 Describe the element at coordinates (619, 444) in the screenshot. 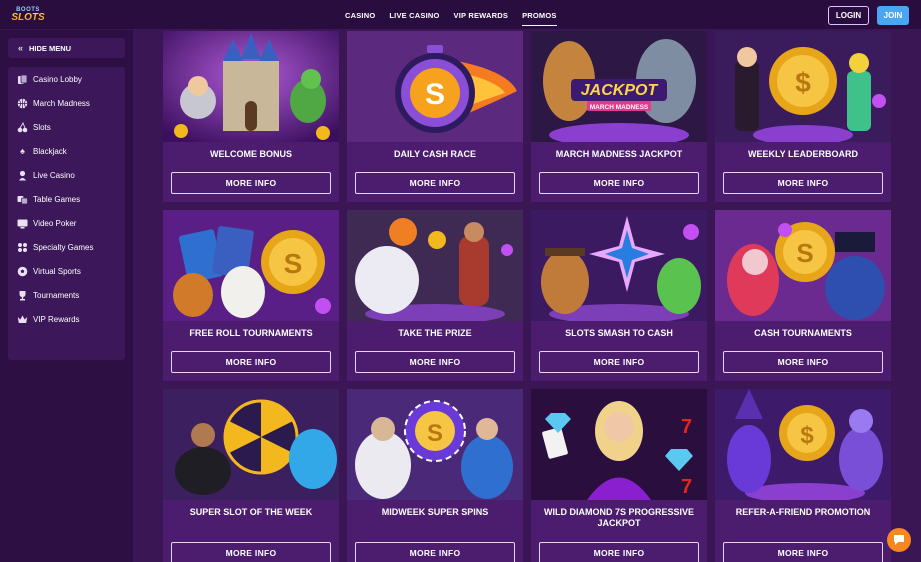

I see `promo-image: 7 7` at that location.